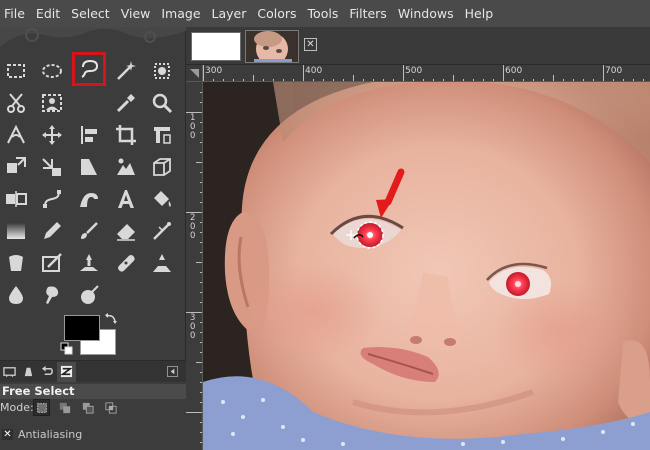 The height and width of the screenshot is (450, 650). Describe the element at coordinates (479, 13) in the screenshot. I see `menu-help: Help` at that location.